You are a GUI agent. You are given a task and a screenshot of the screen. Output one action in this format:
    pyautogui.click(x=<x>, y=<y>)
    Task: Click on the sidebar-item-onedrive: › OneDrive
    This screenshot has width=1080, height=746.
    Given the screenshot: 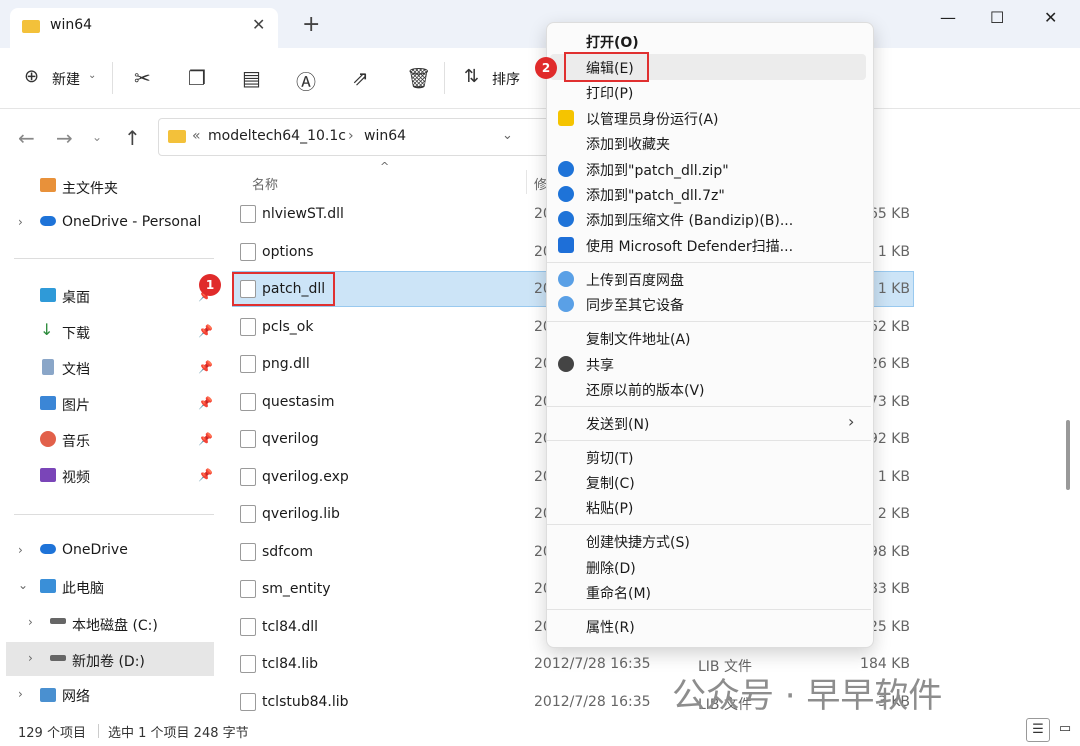 What is the action you would take?
    pyautogui.click(x=114, y=551)
    